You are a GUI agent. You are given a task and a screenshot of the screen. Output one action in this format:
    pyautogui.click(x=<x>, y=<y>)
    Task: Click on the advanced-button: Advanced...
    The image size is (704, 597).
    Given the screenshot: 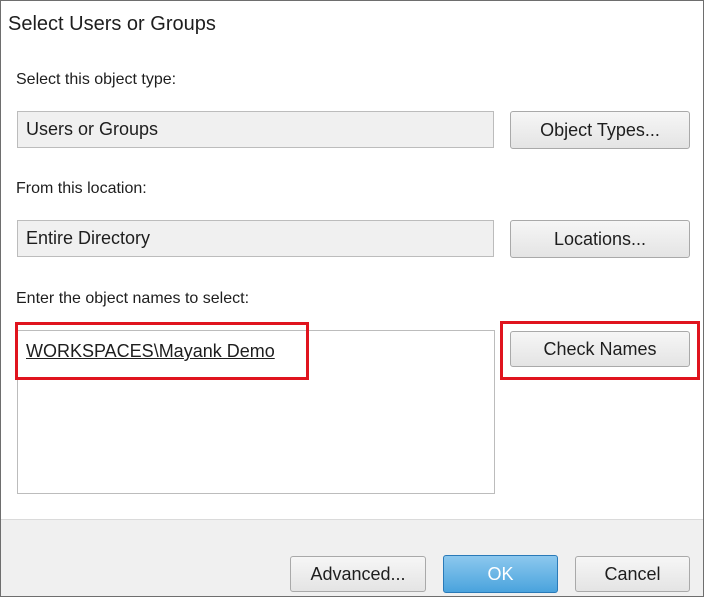 What is the action you would take?
    pyautogui.click(x=358, y=574)
    